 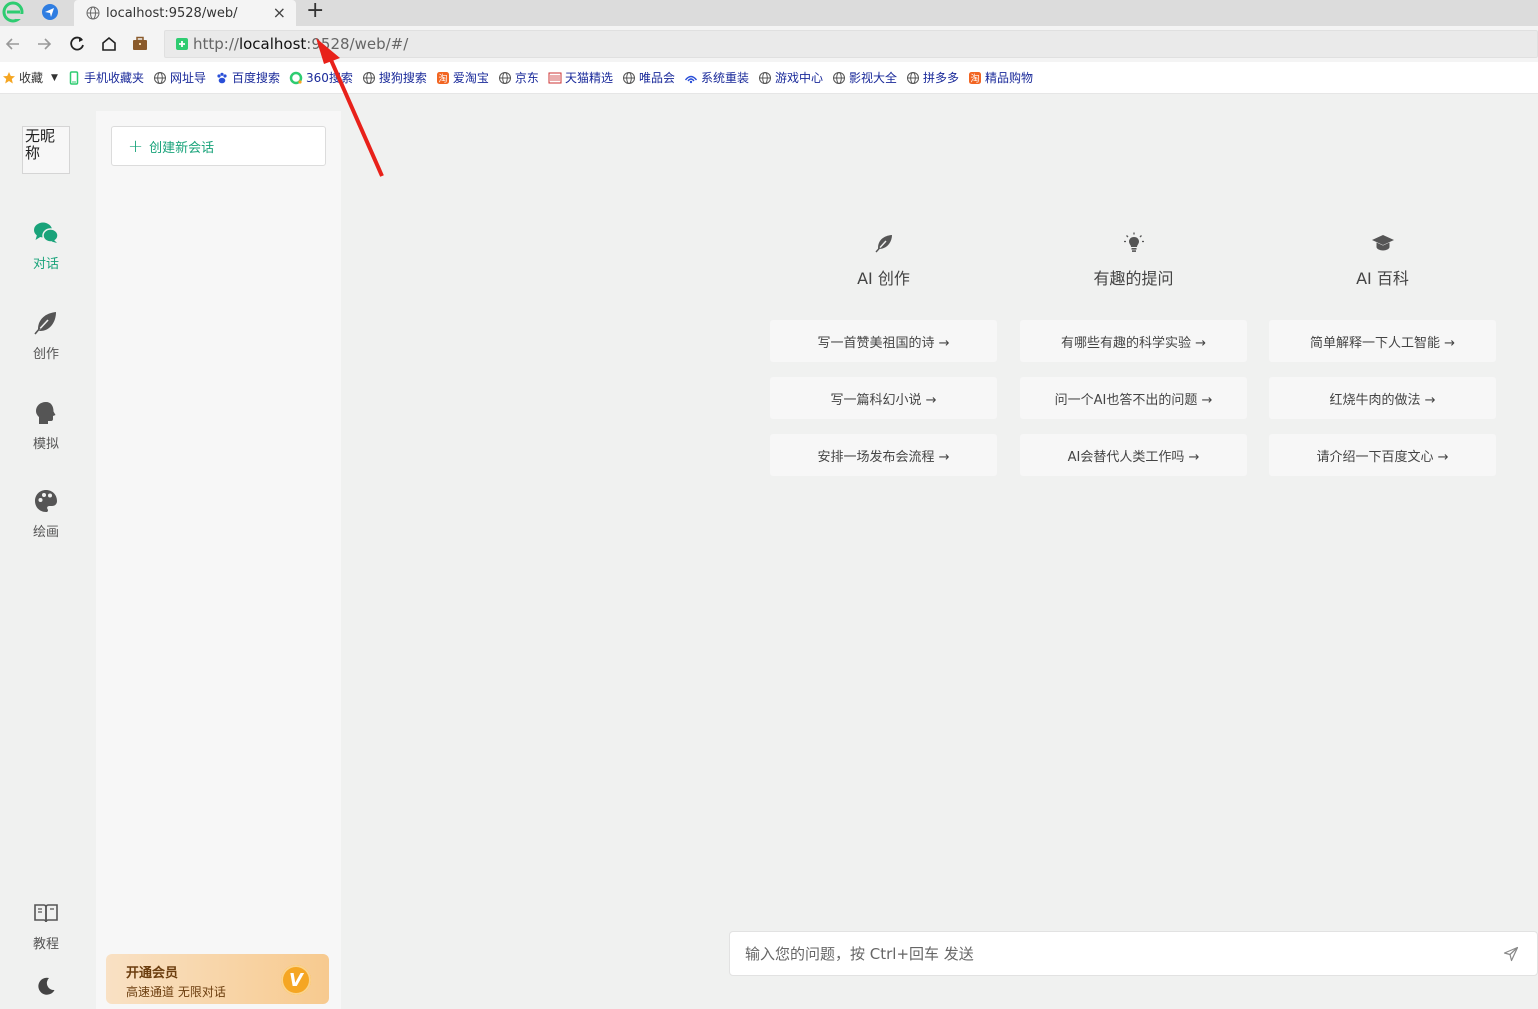 I want to click on briefcase-icon, so click(x=140, y=44).